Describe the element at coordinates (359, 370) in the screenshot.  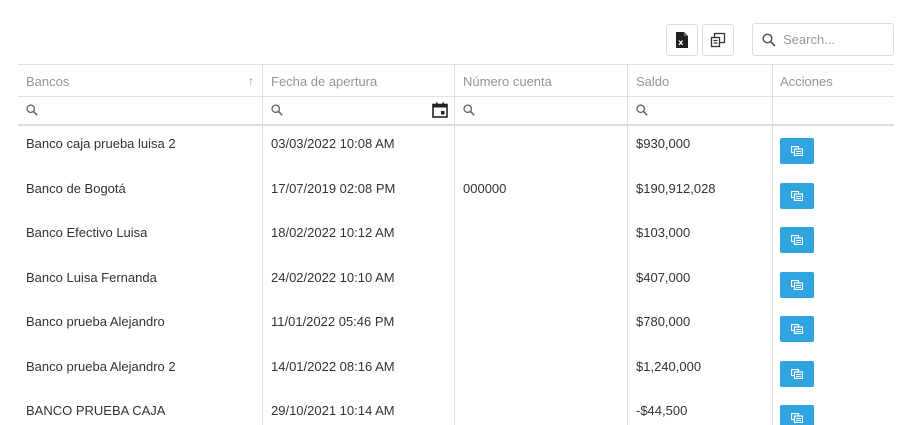
I see `cell-fecha: 14/01/2022 08:16 AM` at that location.